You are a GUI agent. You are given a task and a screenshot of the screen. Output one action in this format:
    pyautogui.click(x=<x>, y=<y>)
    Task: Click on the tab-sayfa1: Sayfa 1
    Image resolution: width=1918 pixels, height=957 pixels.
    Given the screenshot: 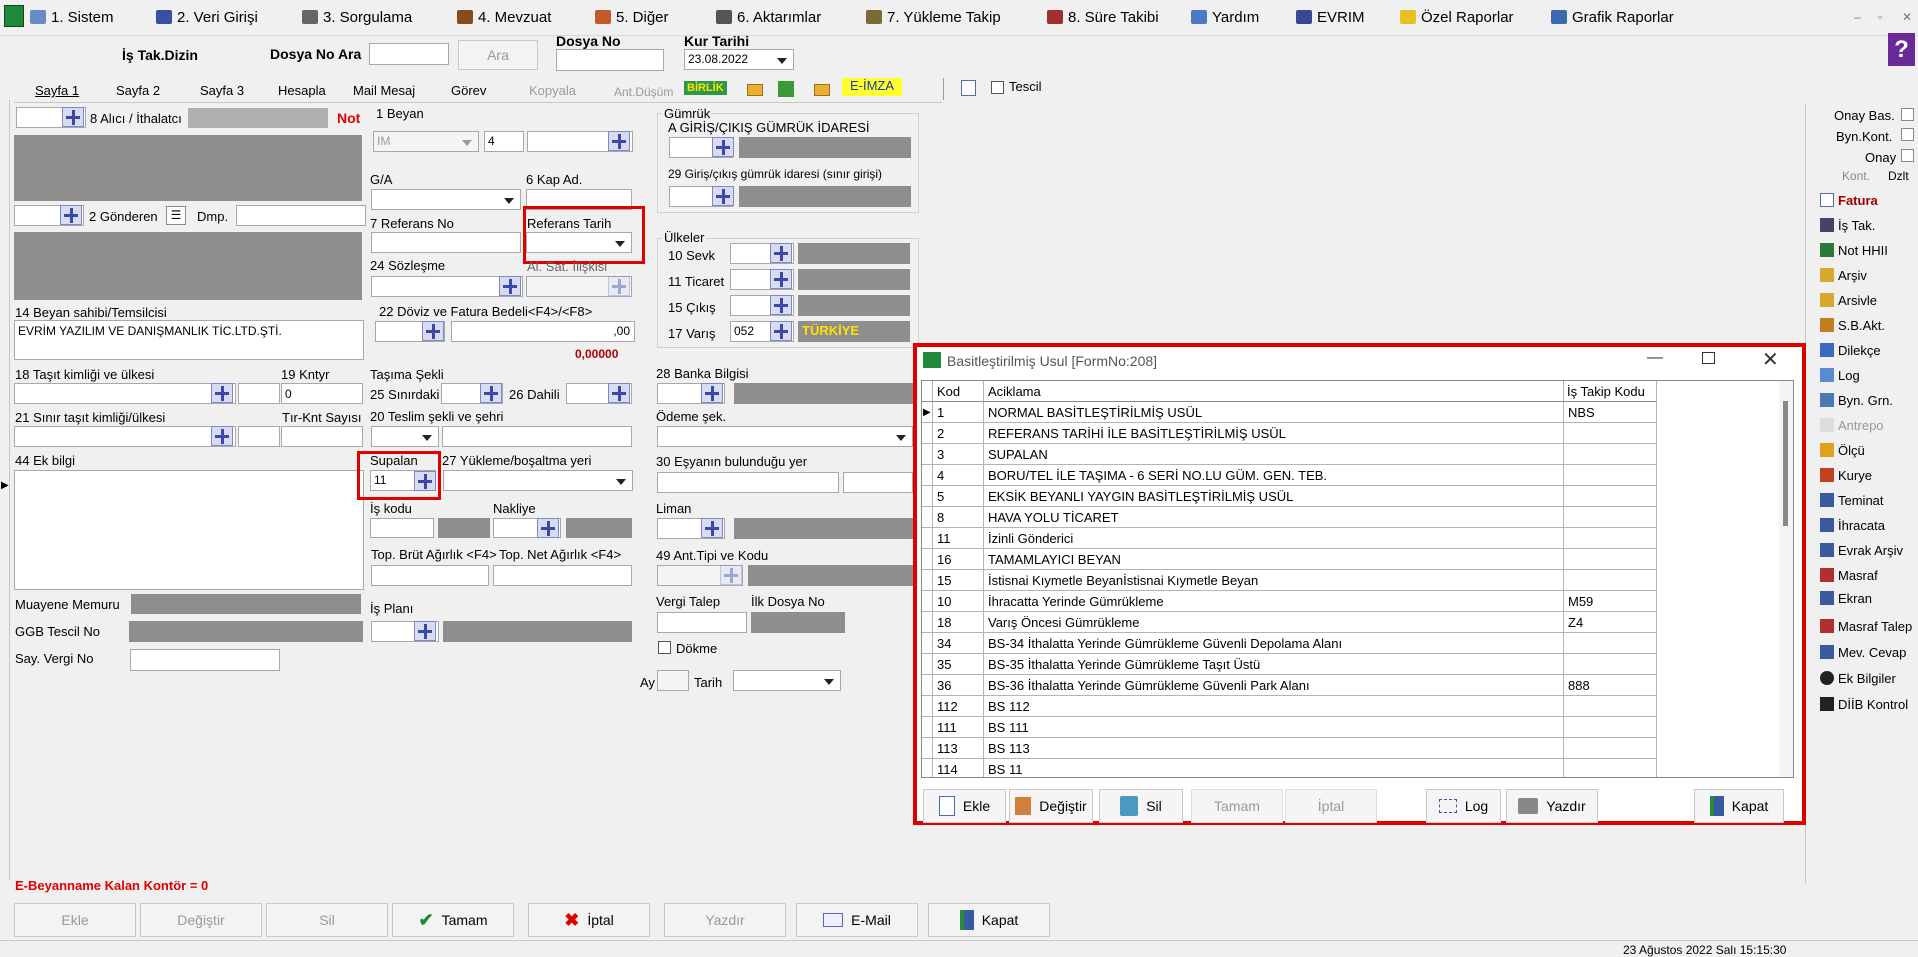 What is the action you would take?
    pyautogui.click(x=57, y=90)
    